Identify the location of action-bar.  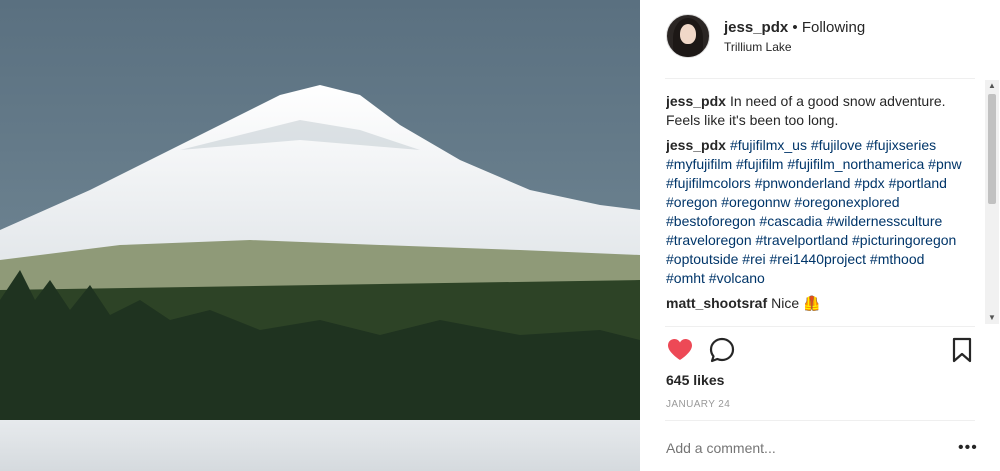
(821, 350).